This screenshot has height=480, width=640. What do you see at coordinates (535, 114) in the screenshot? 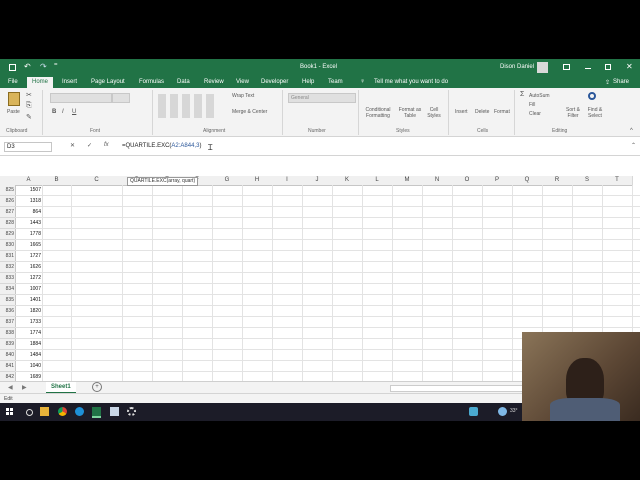
I see `clear-button: Clear` at bounding box center [535, 114].